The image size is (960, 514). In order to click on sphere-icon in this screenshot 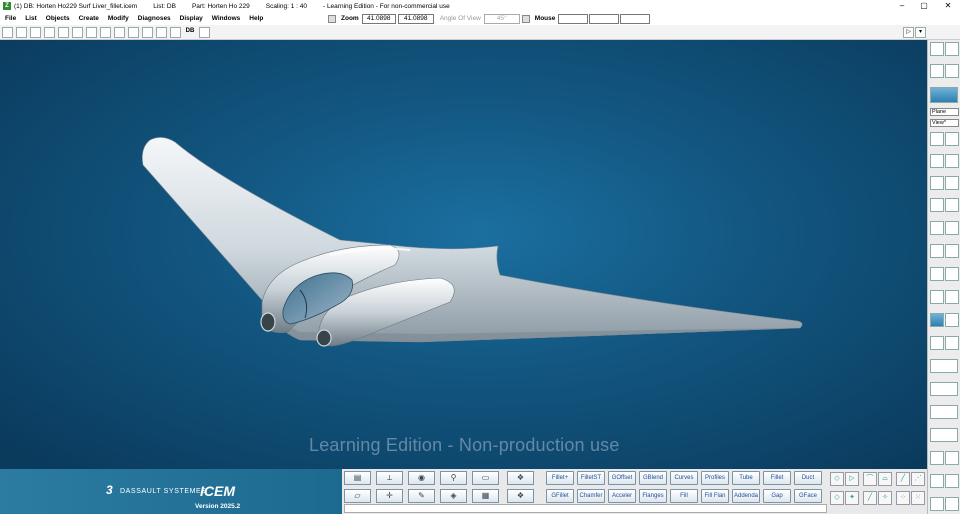, I will do `click(937, 320)`.